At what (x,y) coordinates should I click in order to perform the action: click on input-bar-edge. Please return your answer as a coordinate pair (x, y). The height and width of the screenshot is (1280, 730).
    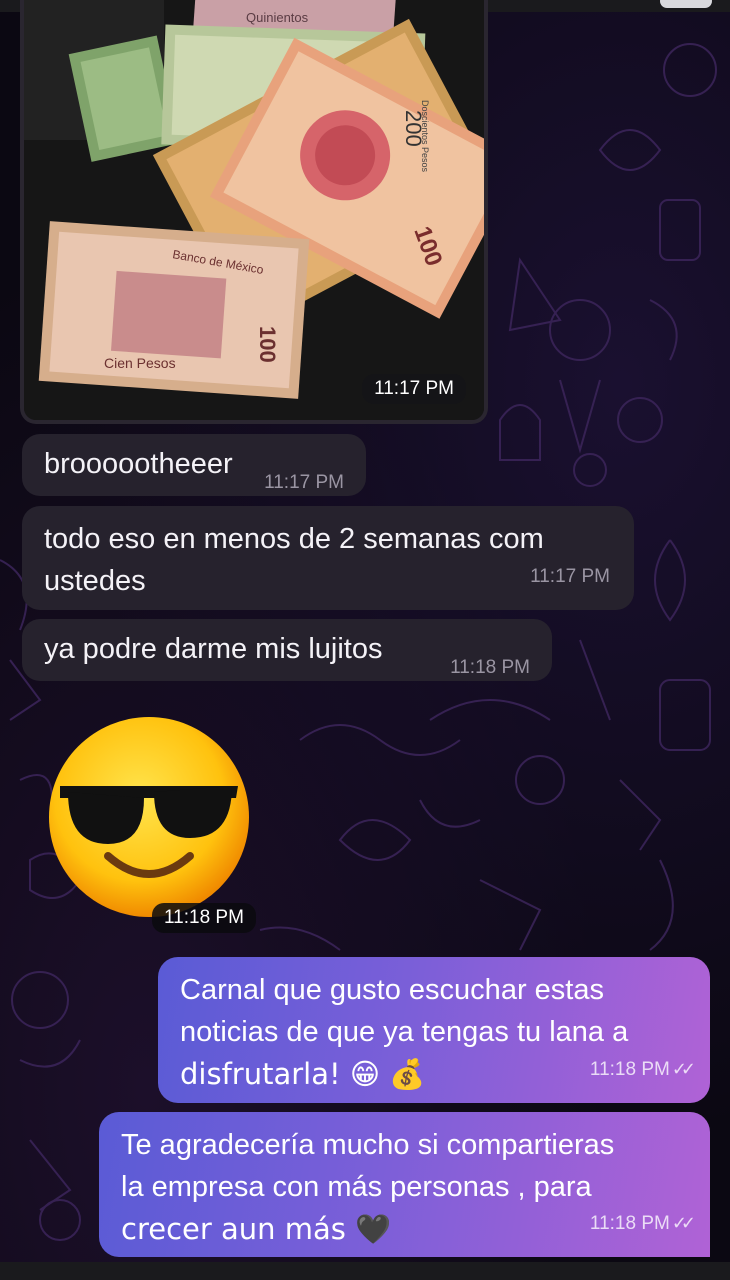
    Looking at the image, I should click on (365, 1271).